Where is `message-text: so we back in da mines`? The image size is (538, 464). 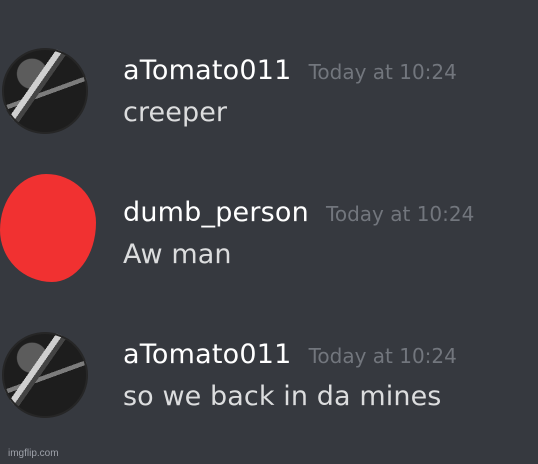
message-text: so we back in da mines is located at coordinates (282, 396).